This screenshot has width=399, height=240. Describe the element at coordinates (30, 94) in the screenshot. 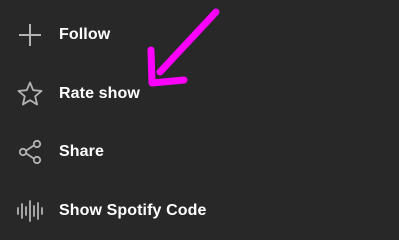

I see `star-icon` at that location.